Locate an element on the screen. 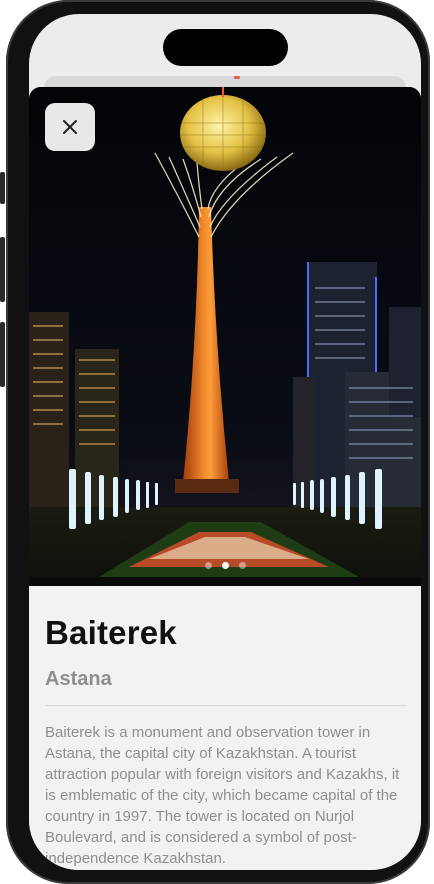 Image resolution: width=434 pixels, height=884 pixels. volume-down-button is located at coordinates (2, 354).